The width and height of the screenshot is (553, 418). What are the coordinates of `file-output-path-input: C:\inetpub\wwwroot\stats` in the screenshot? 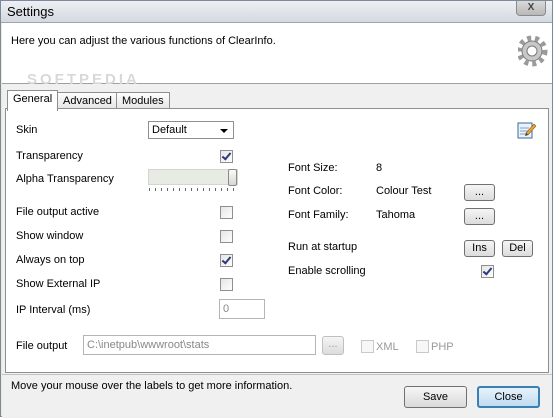 It's located at (199, 345).